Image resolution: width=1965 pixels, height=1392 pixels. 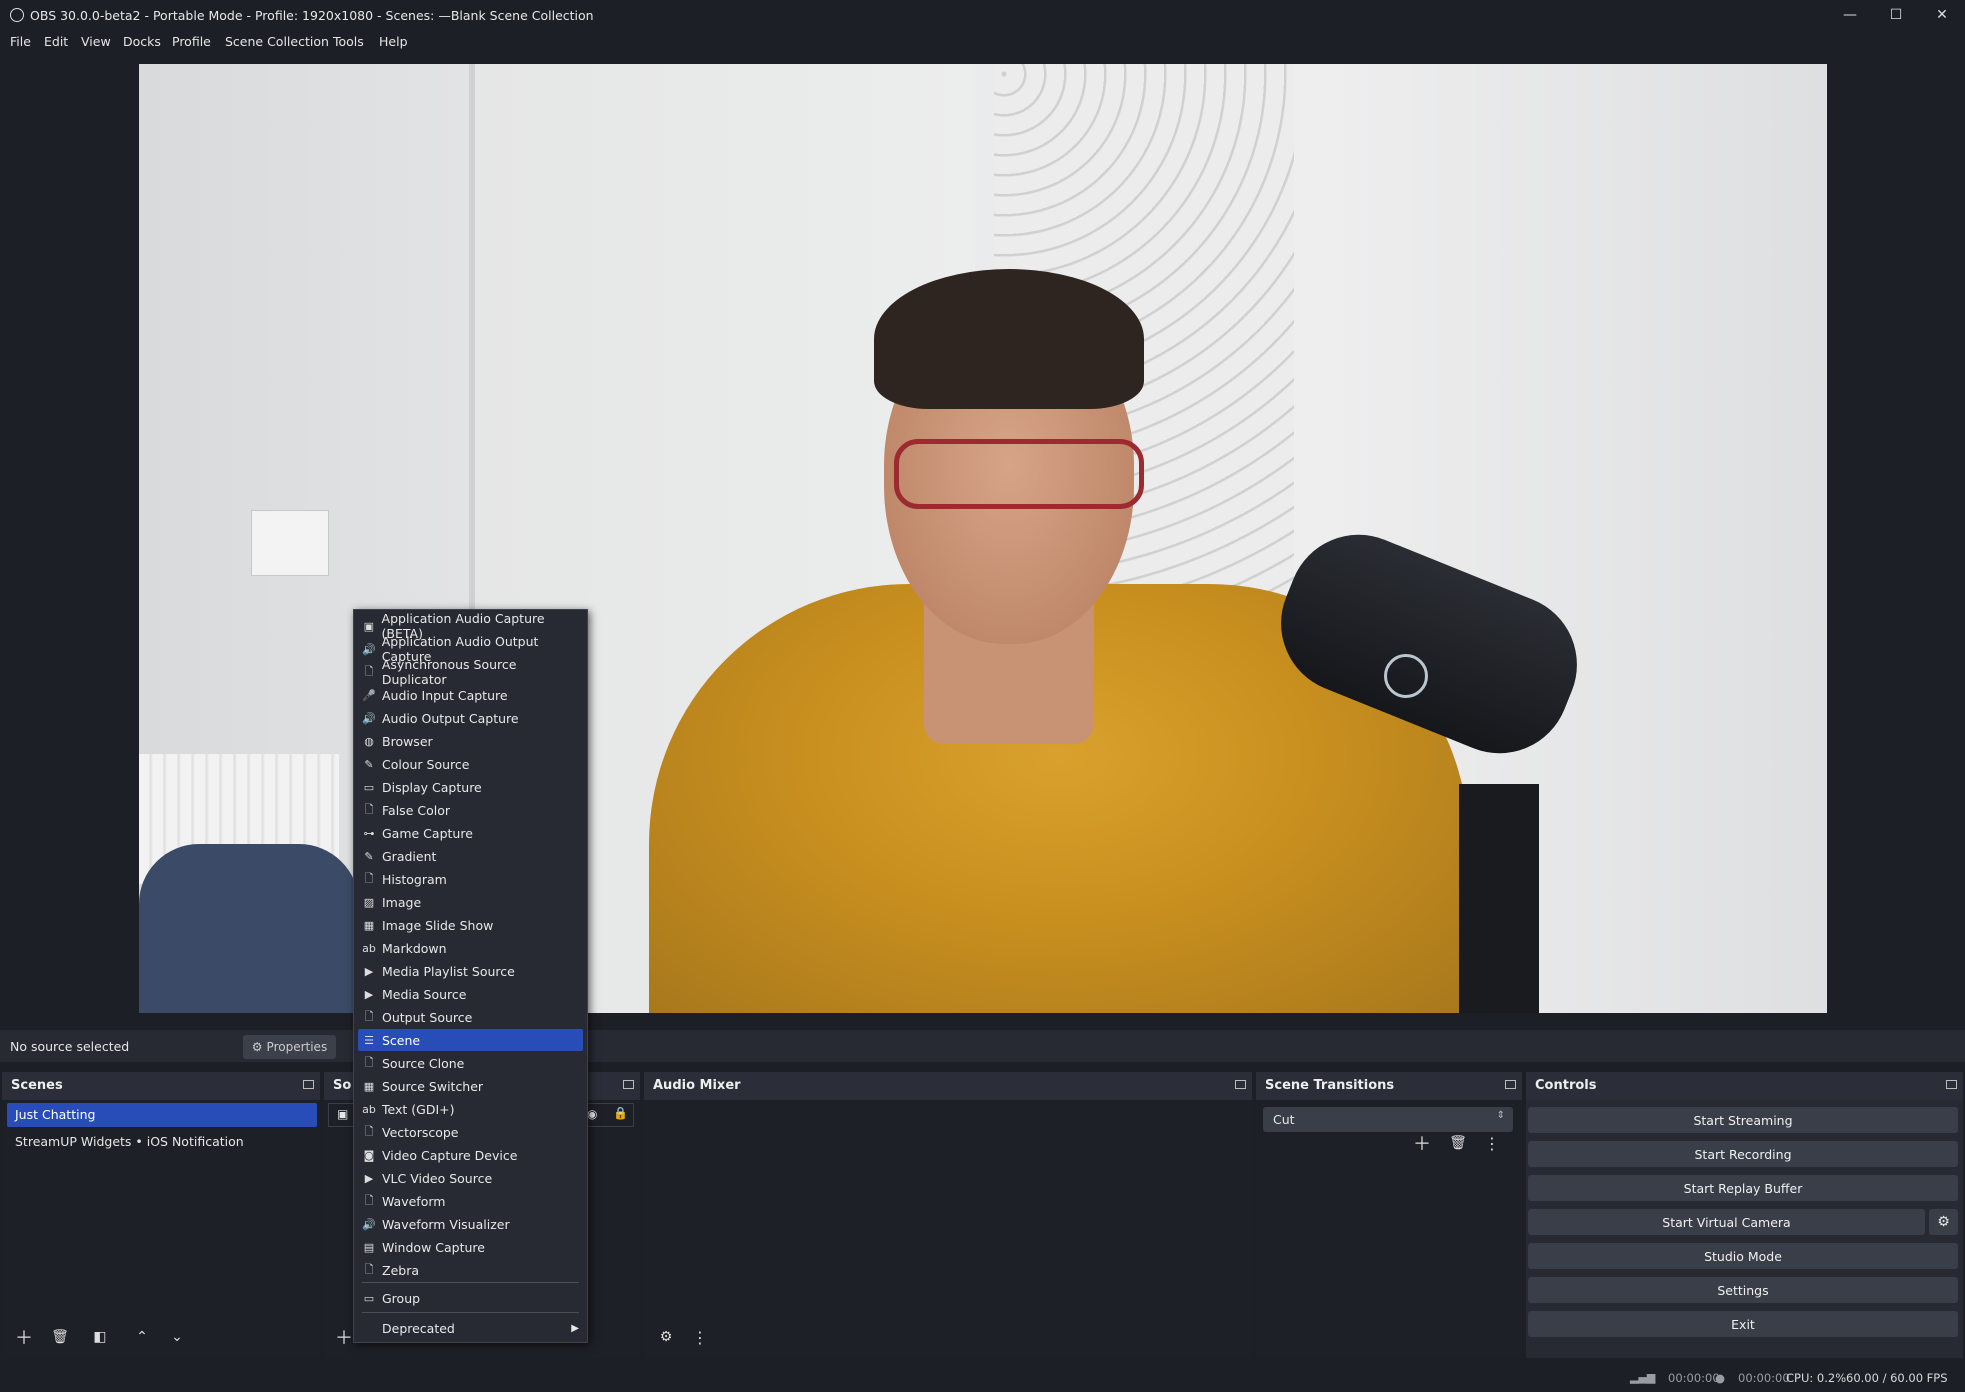 I want to click on settings-button: Settings, so click(x=1743, y=1290).